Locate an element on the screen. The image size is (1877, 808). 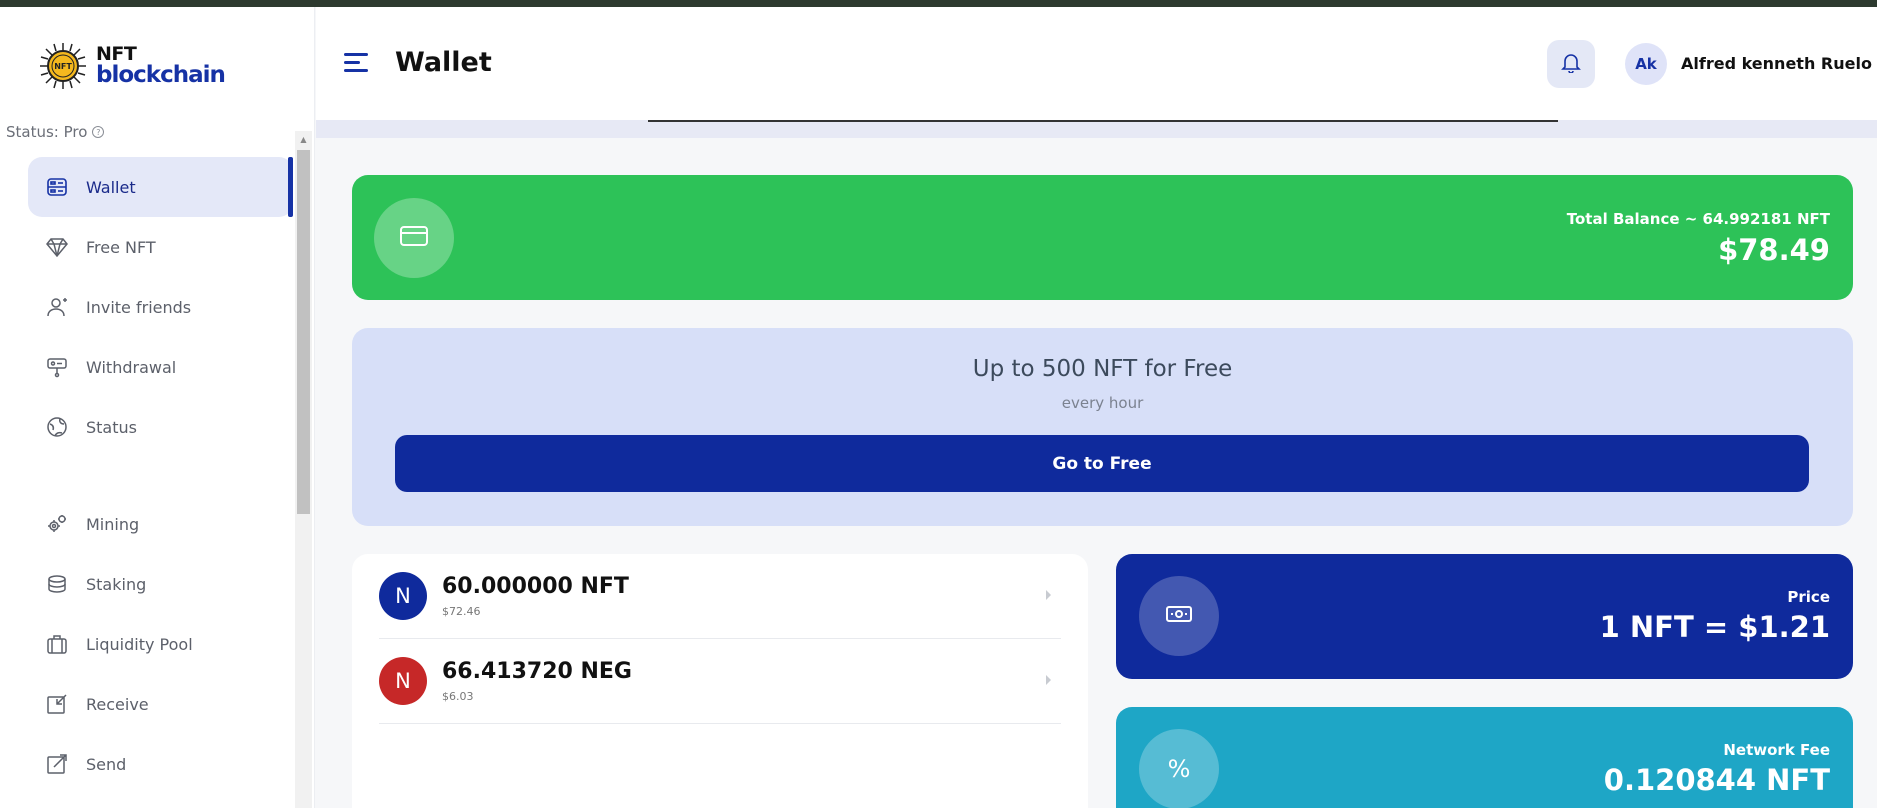
price-value: 1 NFT = $1.21 is located at coordinates (1714, 627).